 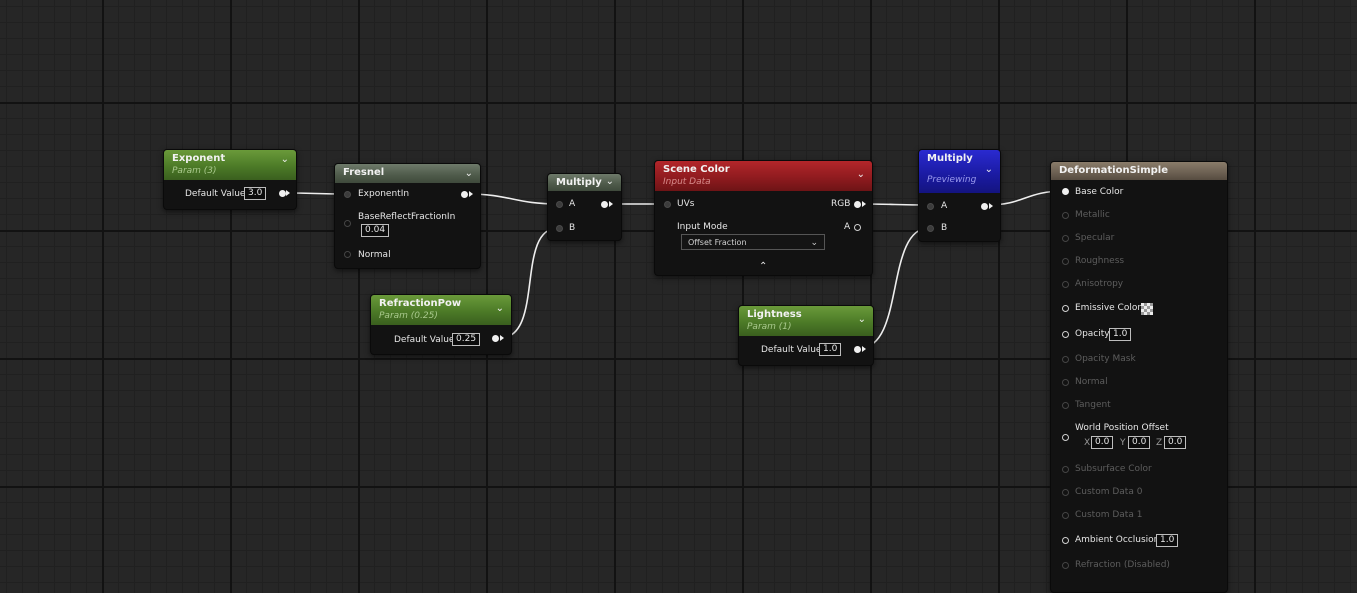 What do you see at coordinates (1122, 565) in the screenshot?
I see `refraction-label: Refraction (Disabled)` at bounding box center [1122, 565].